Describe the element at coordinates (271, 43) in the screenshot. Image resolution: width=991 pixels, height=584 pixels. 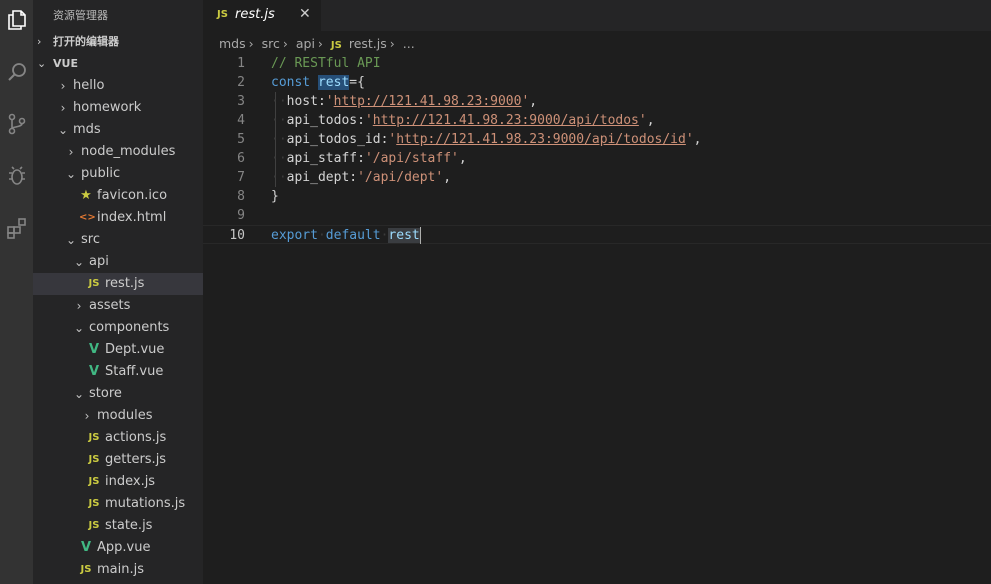
I see `breadcrumb-item: src` at that location.